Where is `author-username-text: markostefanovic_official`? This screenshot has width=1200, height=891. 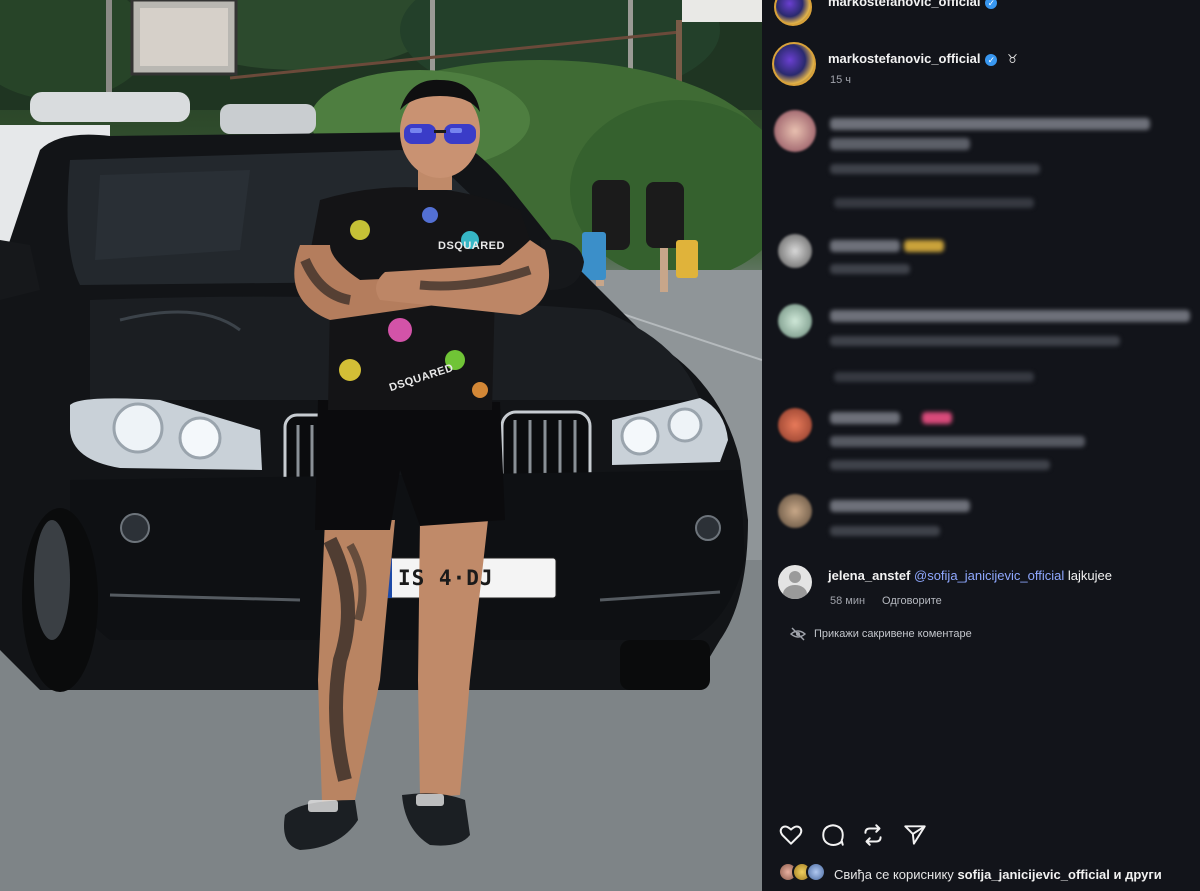
author-username-text: markostefanovic_official is located at coordinates (904, 58).